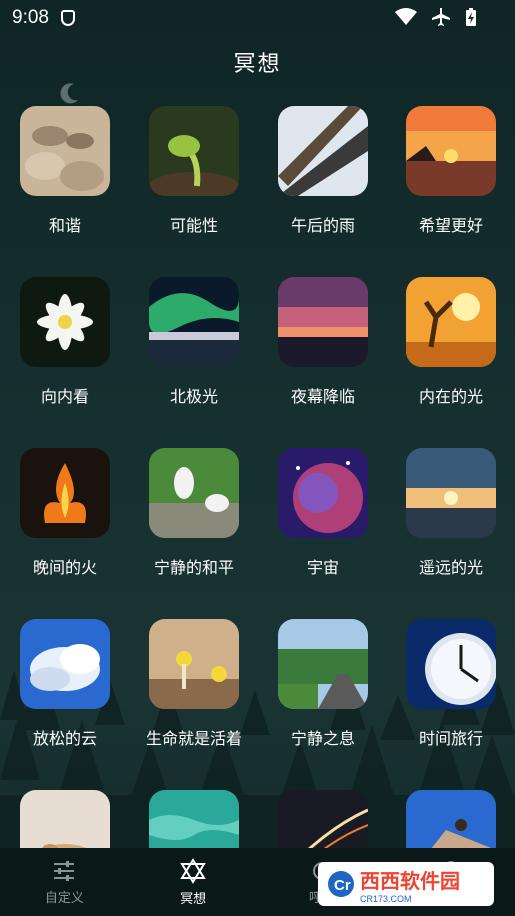 This screenshot has height=916, width=515. I want to click on meditation-tile-nebula, so click(323, 493).